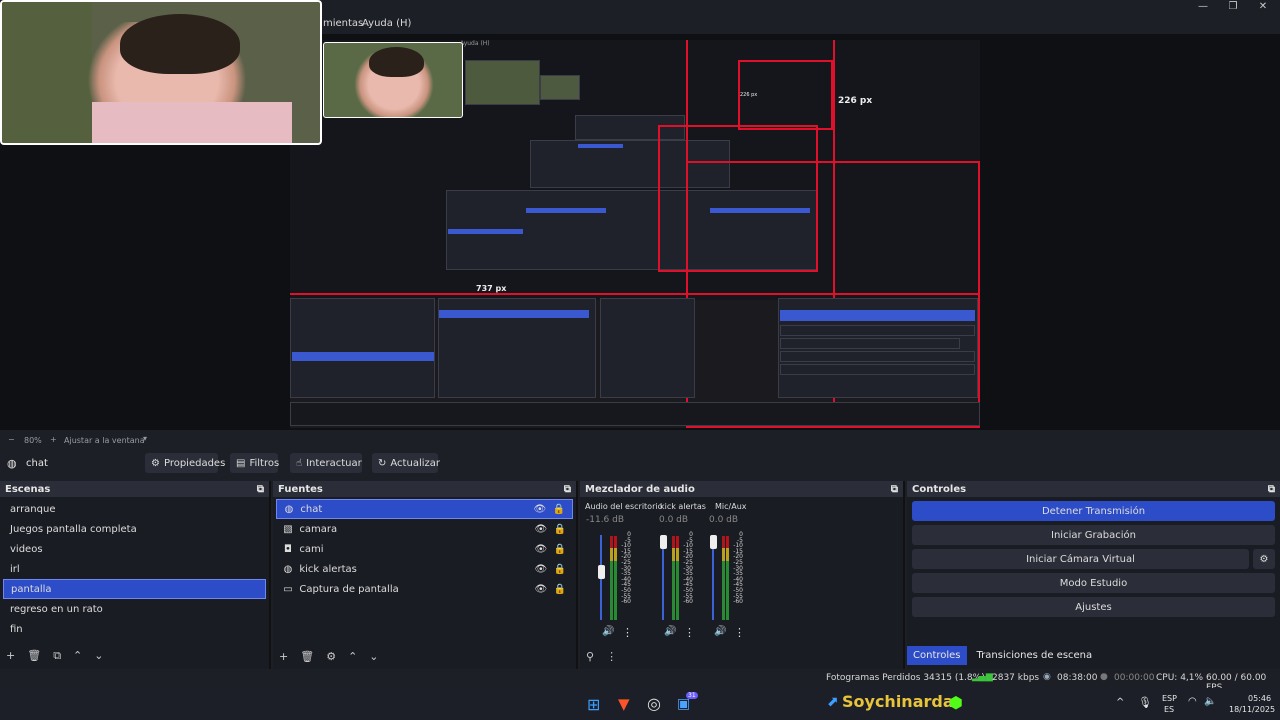 The width and height of the screenshot is (1280, 720). What do you see at coordinates (1192, 701) in the screenshot?
I see `wifi-icon: ◠` at bounding box center [1192, 701].